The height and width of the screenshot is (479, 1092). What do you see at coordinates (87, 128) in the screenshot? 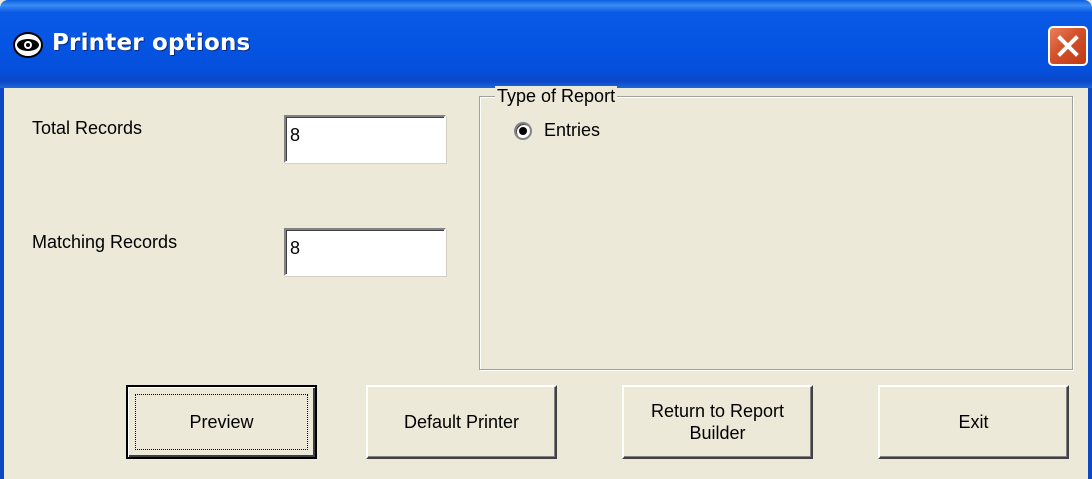
I see `total-records-label: Total Records` at bounding box center [87, 128].